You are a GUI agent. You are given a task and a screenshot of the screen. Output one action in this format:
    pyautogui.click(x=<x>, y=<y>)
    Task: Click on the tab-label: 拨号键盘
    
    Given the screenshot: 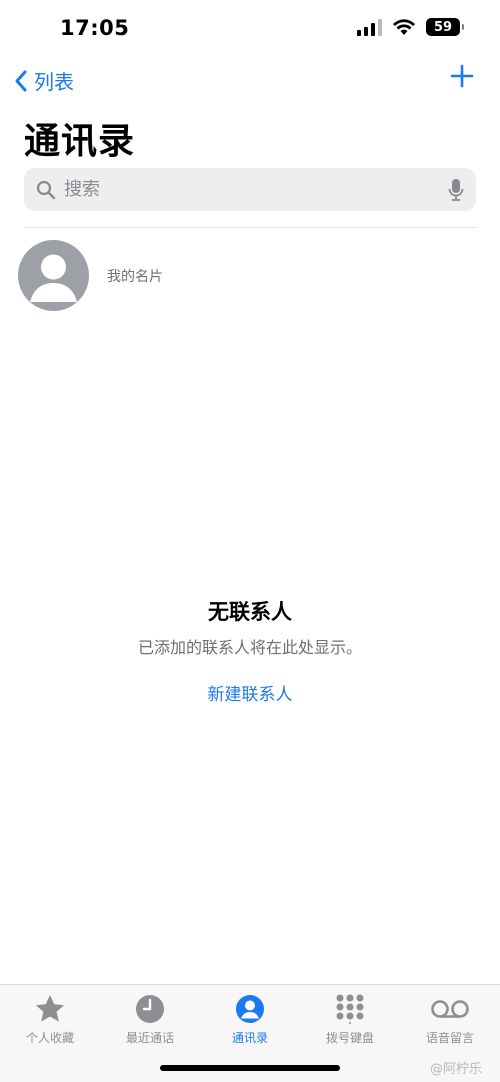 What is the action you would take?
    pyautogui.click(x=349, y=1038)
    